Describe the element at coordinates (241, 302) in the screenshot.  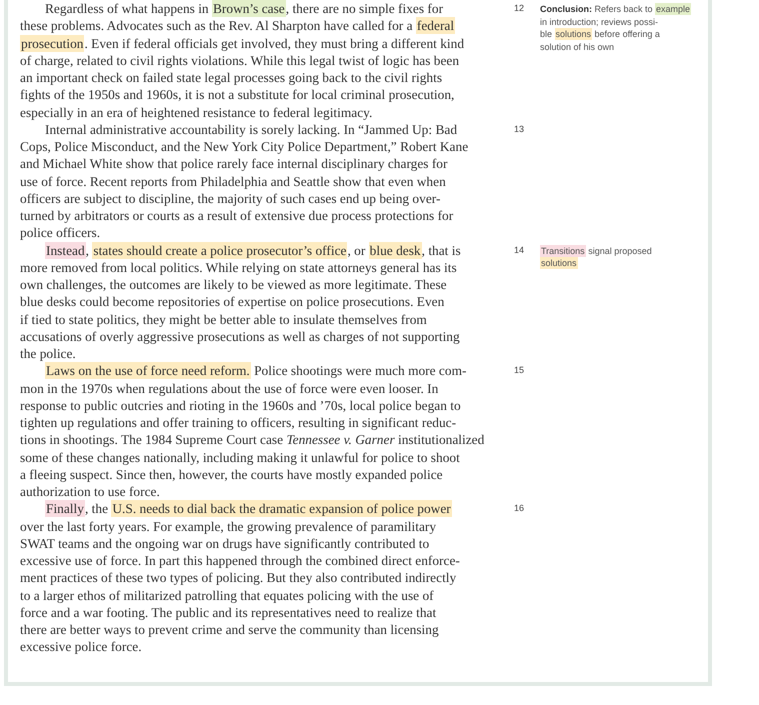
I see `body-paragraph: Instead, states should create a police prosecutor’s office, or blue desk, that is more removed from local politics. While relying on state attorneys general has its own challenges, the outcomes are likely to be viewed as more legitimate. These blue desks could become repositories of expertise on police prosecutions. Even if tied to state politics, they might be better able to insulate themselves from accusations of overly aggressive prosecutions as well as charges of not supporting the police.` at that location.